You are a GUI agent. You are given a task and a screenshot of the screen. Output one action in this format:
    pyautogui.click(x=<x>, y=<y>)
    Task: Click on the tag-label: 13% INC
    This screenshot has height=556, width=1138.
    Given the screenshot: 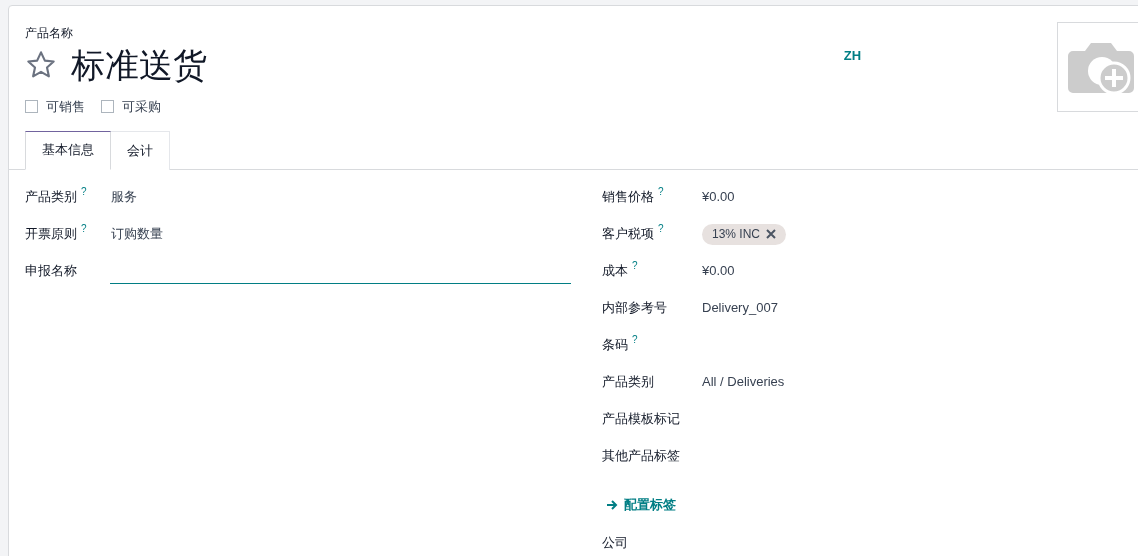 What is the action you would take?
    pyautogui.click(x=736, y=234)
    